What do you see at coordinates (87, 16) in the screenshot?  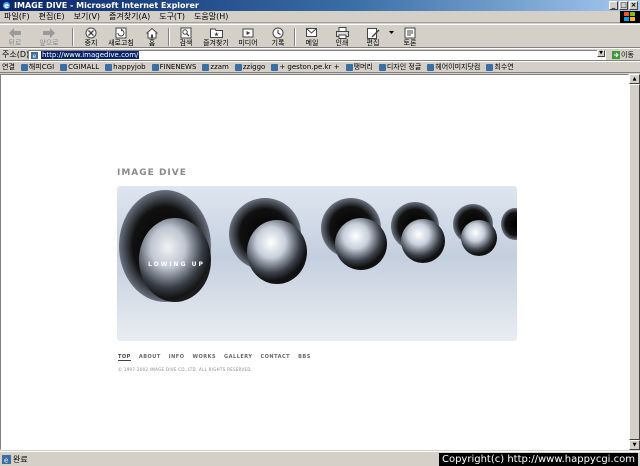 I see `menu-view: 보기(V)` at bounding box center [87, 16].